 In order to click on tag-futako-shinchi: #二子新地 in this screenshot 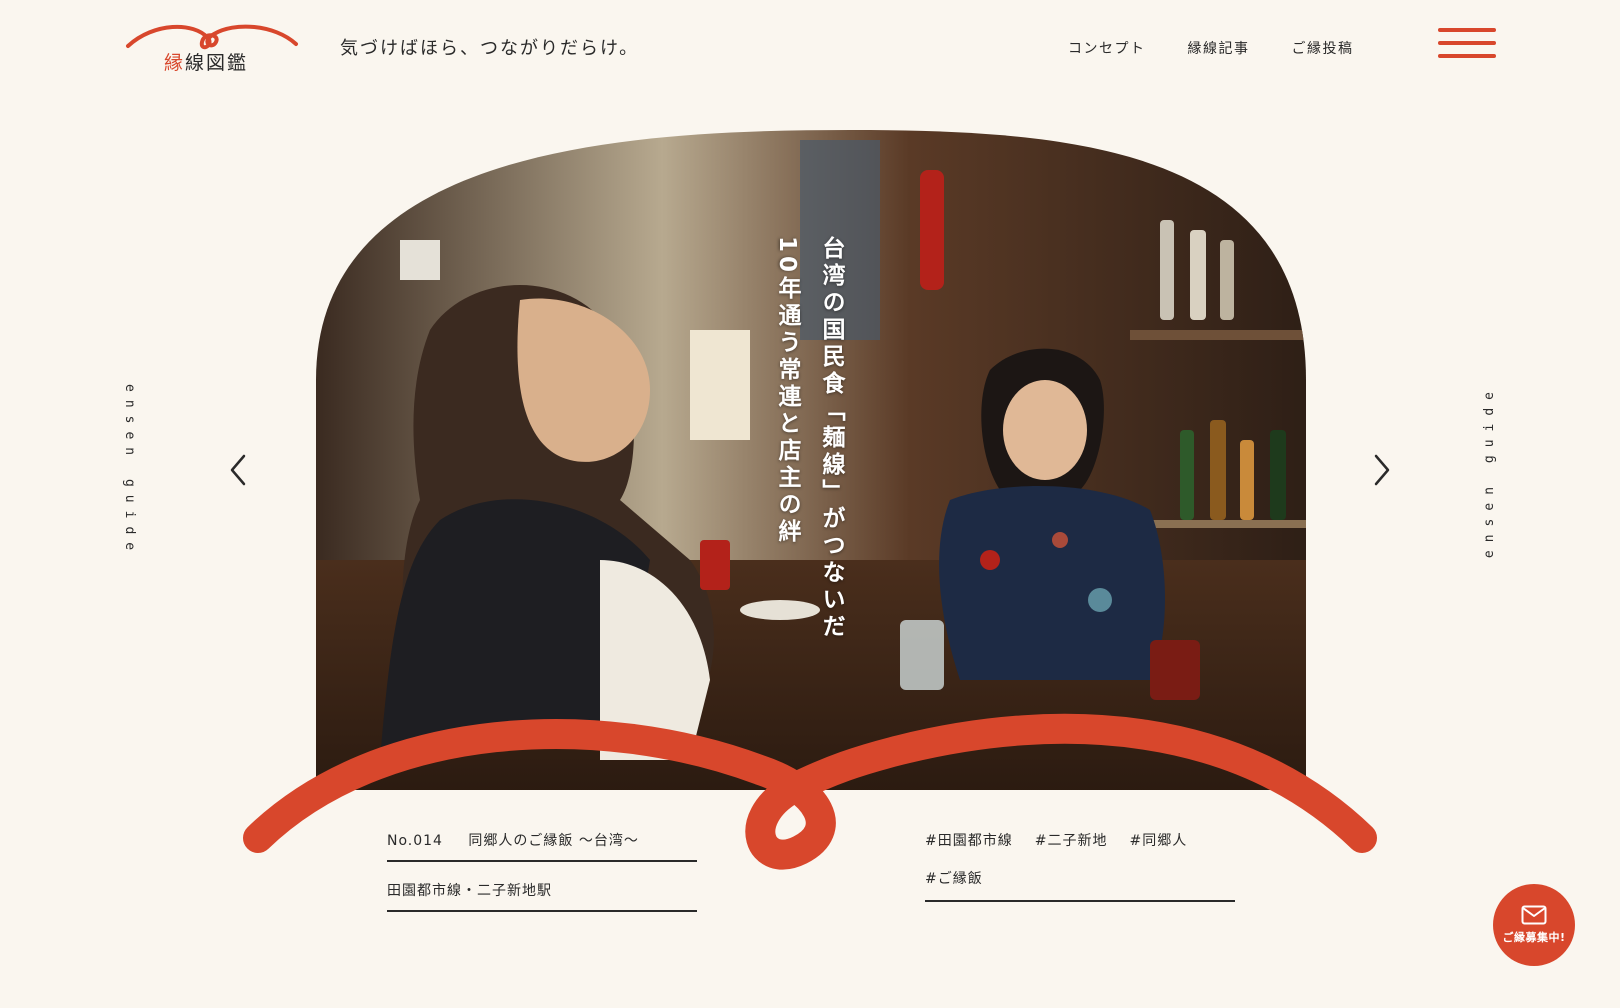, I will do `click(1071, 840)`.